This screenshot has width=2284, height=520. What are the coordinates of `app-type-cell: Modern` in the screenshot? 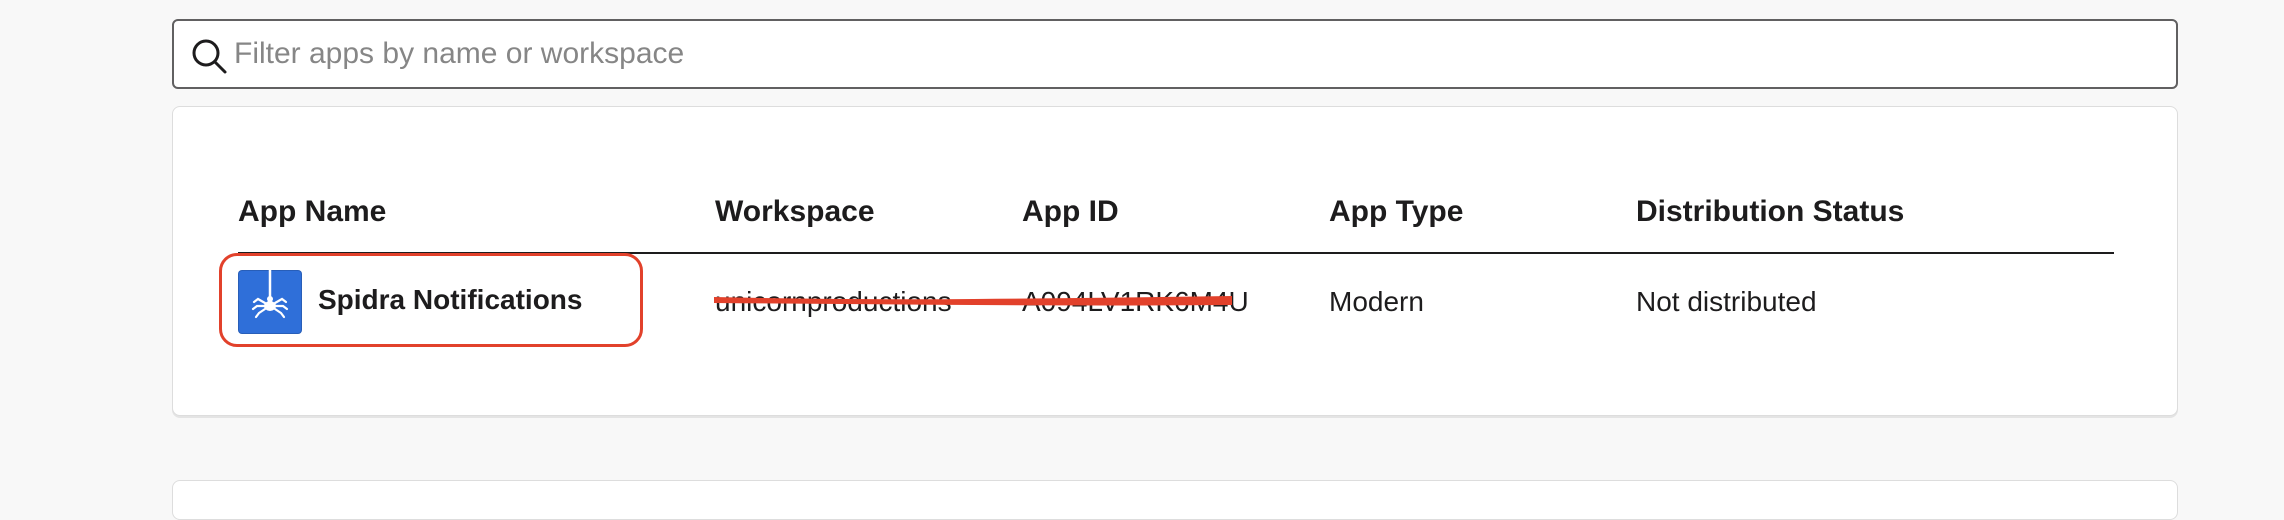 It's located at (1376, 301).